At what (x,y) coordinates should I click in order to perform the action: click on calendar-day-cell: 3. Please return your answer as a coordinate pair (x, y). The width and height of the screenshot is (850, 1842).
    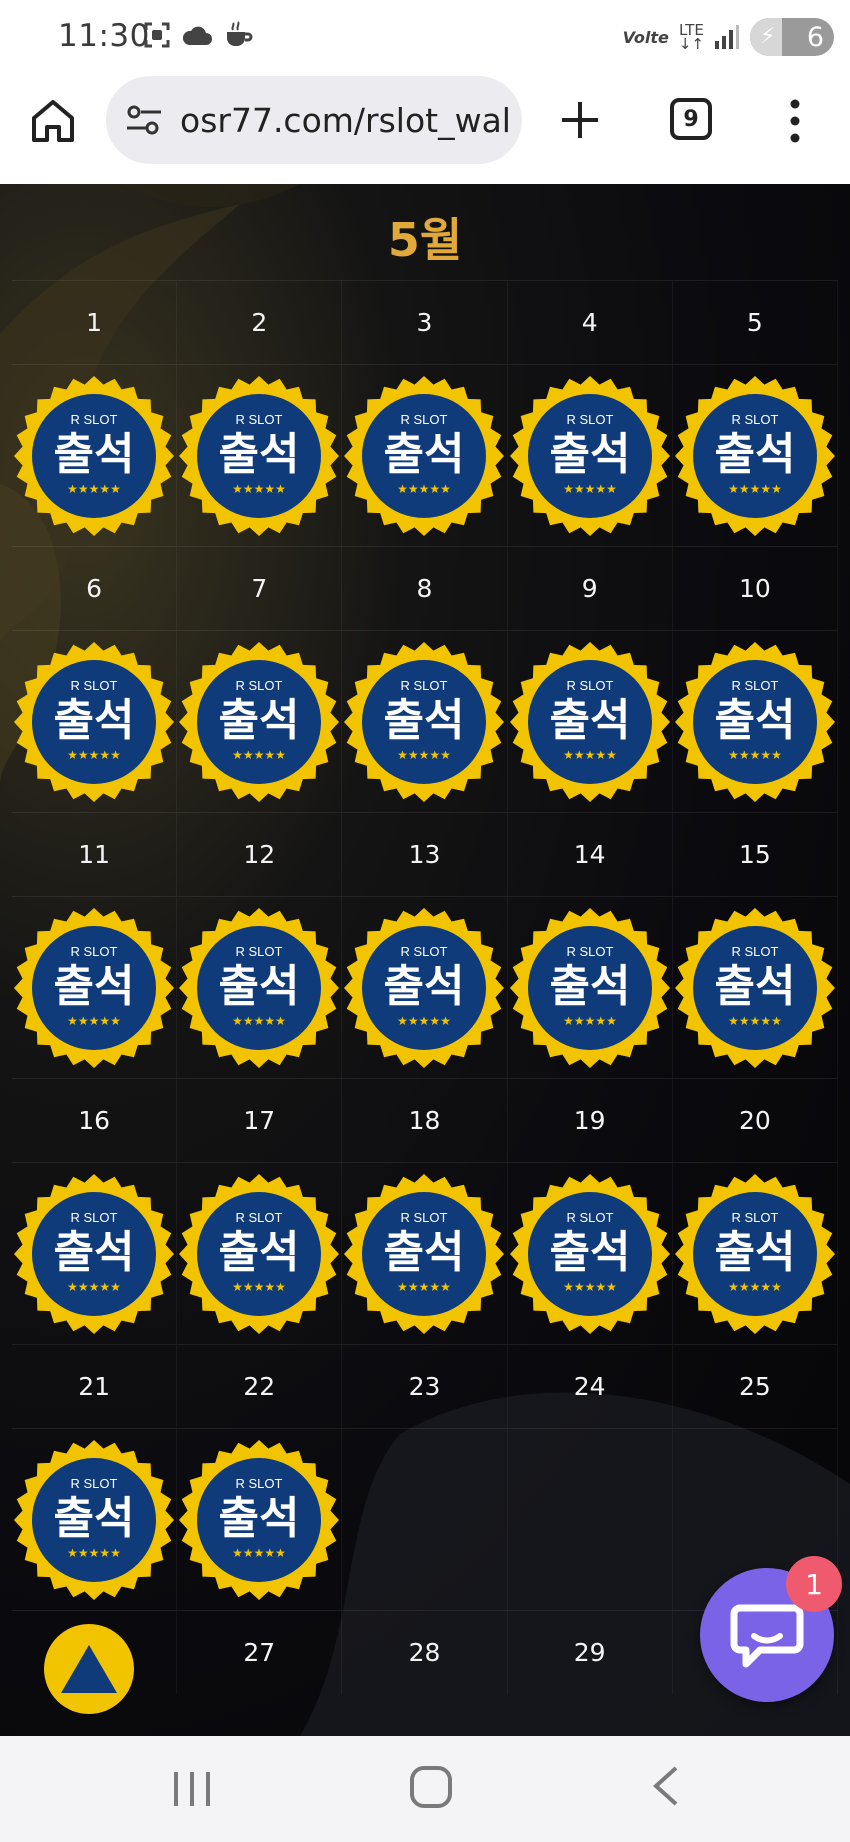
    Looking at the image, I should click on (425, 322).